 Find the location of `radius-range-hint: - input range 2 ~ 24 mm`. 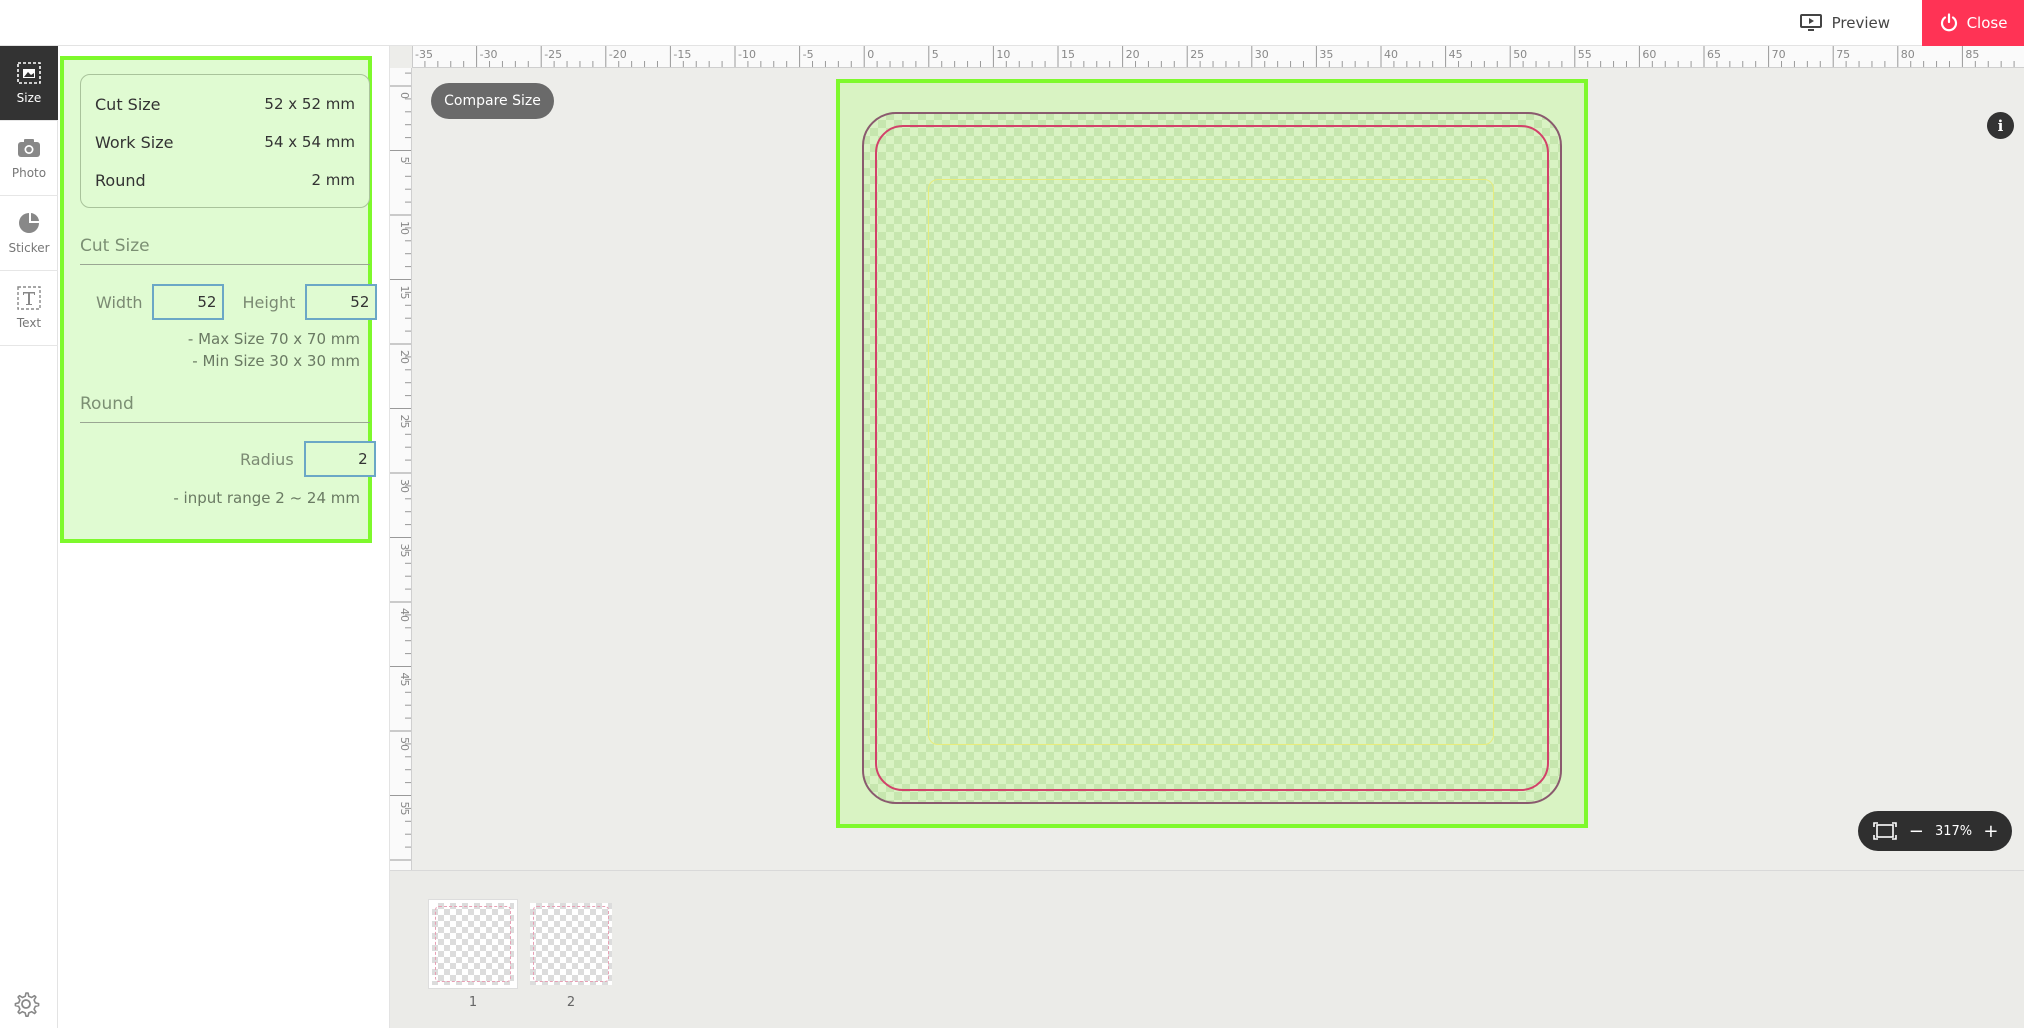

radius-range-hint: - input range 2 ~ 24 mm is located at coordinates (266, 498).